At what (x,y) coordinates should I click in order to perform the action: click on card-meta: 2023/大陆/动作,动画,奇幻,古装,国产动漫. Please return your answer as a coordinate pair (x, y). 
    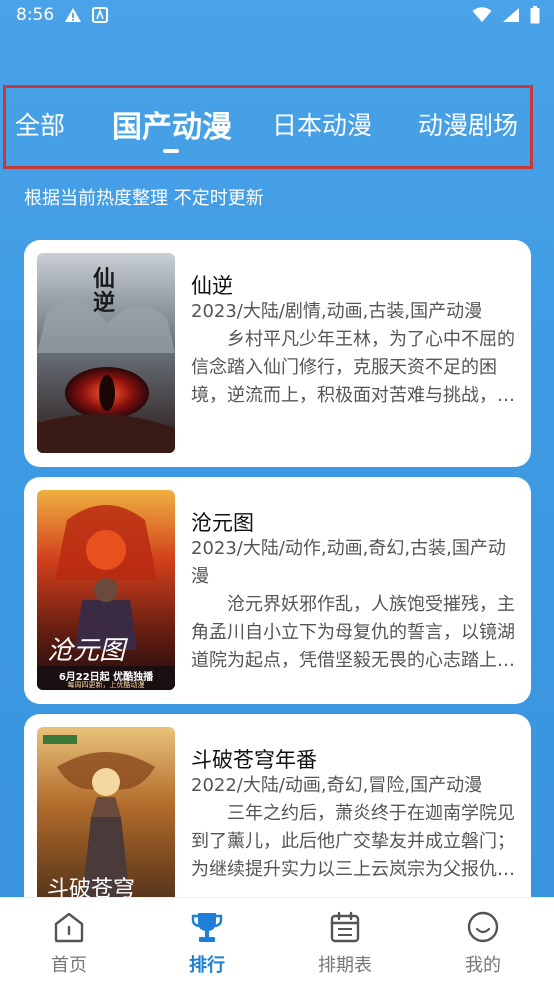
    Looking at the image, I should click on (348, 562).